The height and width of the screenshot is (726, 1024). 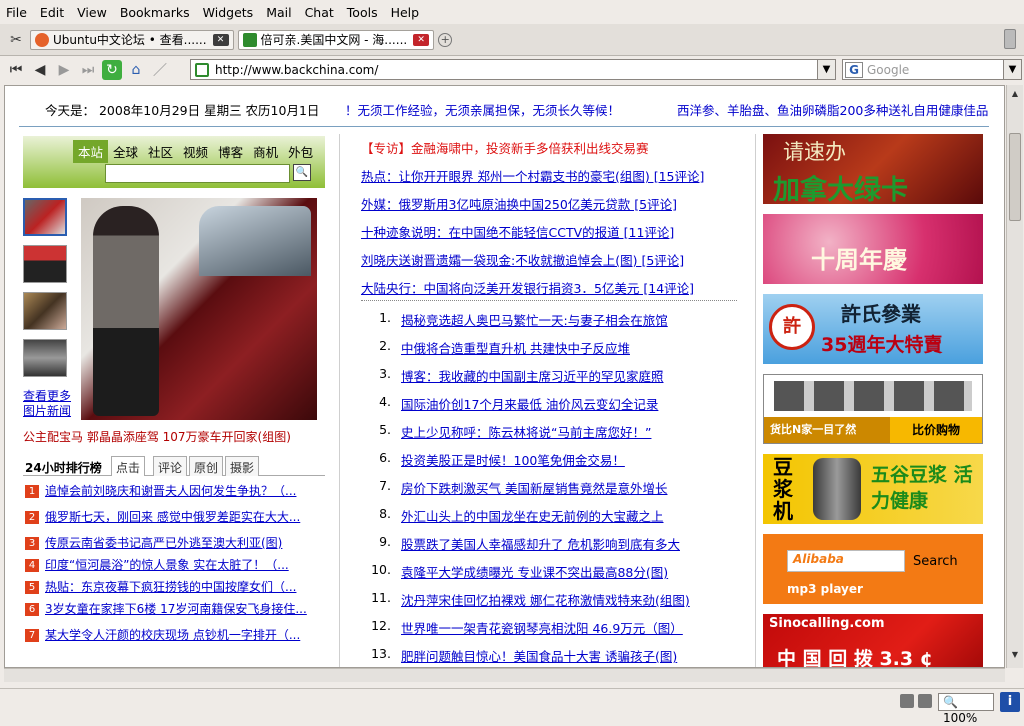 What do you see at coordinates (534, 572) in the screenshot?
I see `news-link: 袁隆平大学成绩曝光 专业课不突出最高88分(图)` at bounding box center [534, 572].